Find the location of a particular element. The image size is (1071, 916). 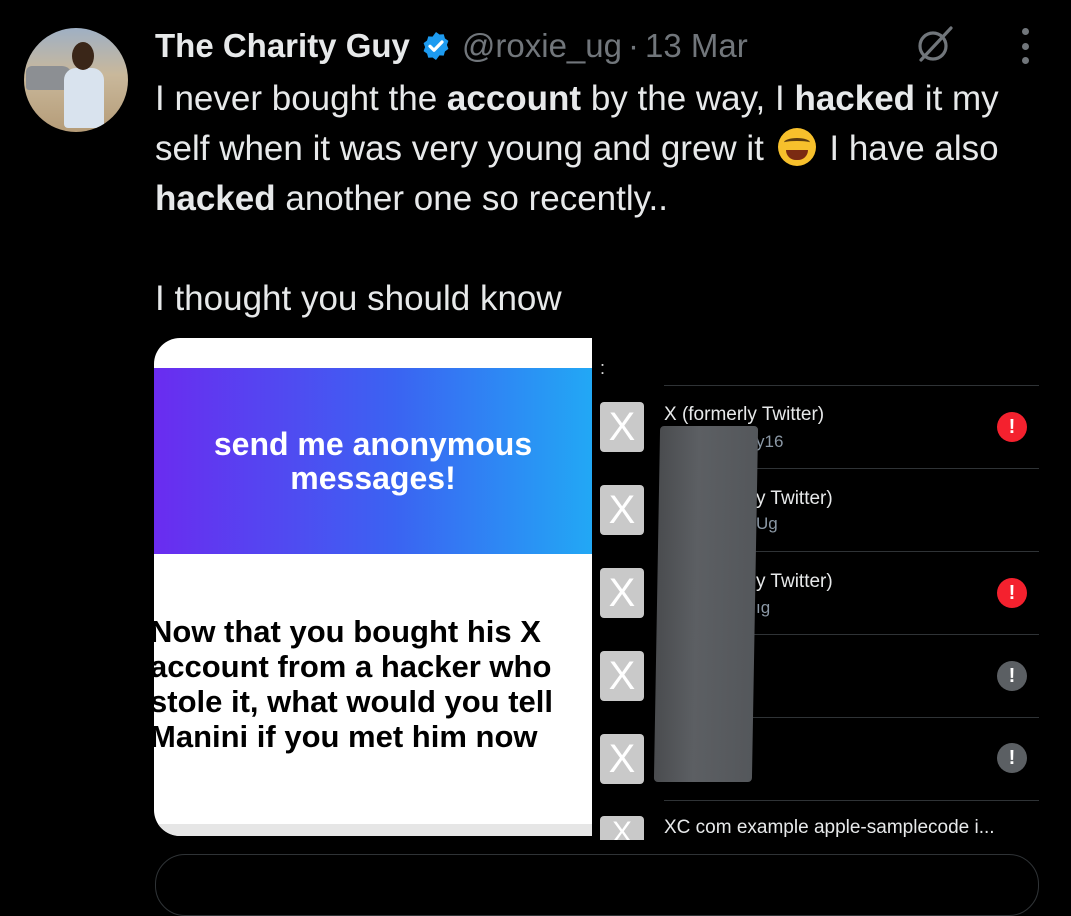

more-icon is located at coordinates (1025, 46).